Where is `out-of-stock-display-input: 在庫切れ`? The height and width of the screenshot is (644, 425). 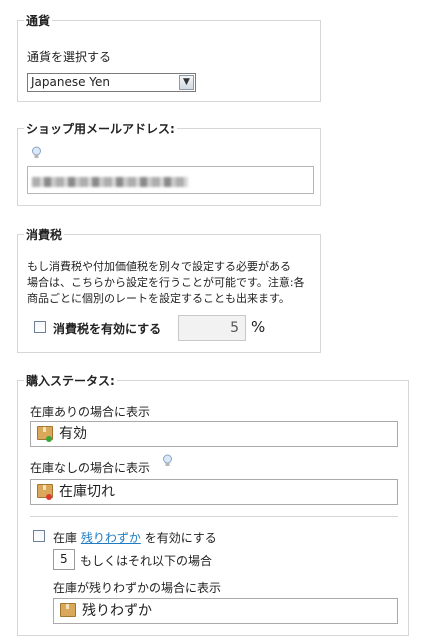
out-of-stock-display-input: 在庫切れ is located at coordinates (214, 492).